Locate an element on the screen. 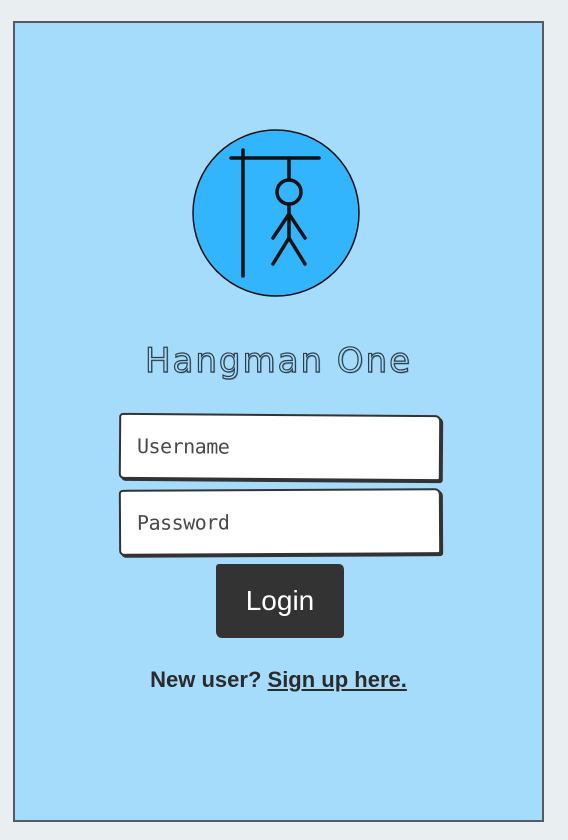 The width and height of the screenshot is (568, 840). username-input is located at coordinates (280, 447).